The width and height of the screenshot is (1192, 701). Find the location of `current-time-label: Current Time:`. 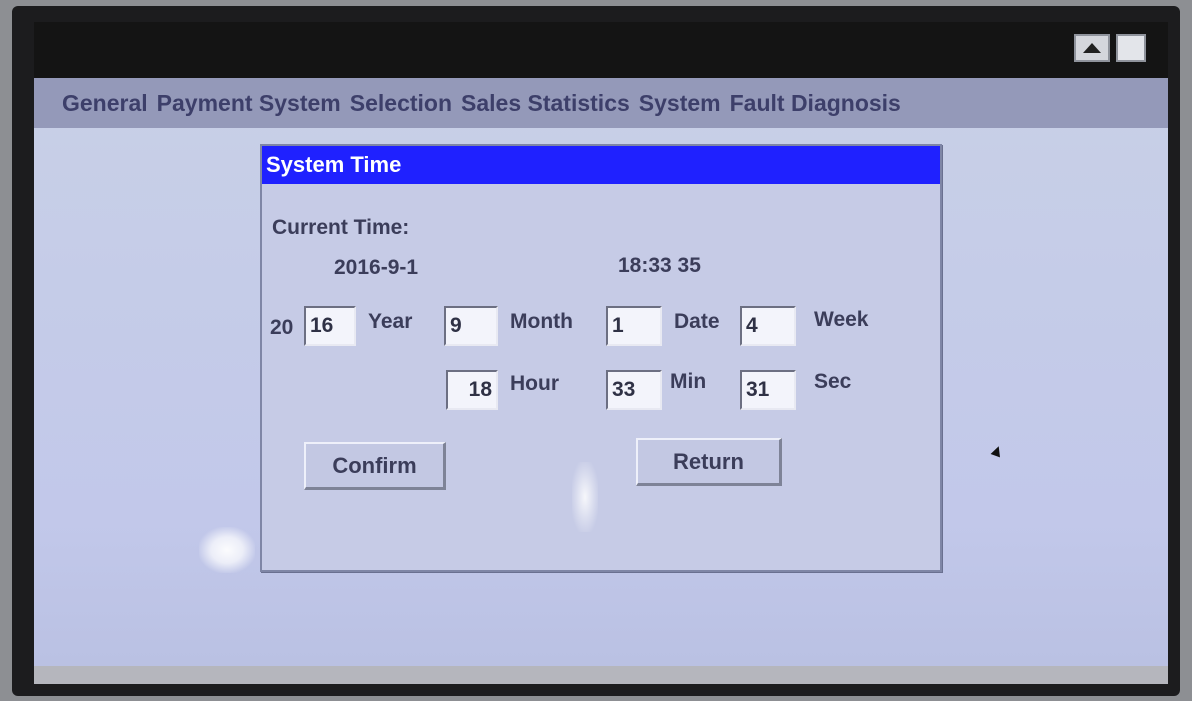

current-time-label: Current Time: is located at coordinates (341, 227).